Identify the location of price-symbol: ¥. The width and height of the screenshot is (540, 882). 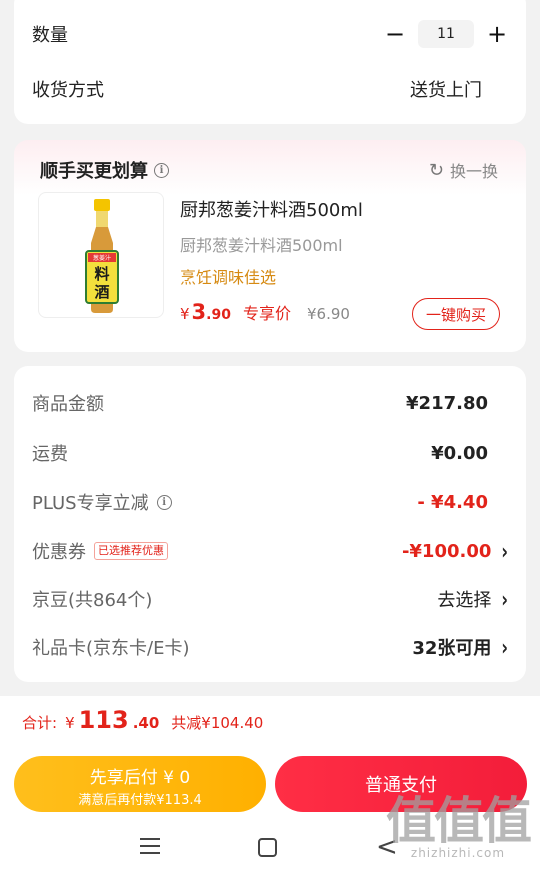
(185, 314).